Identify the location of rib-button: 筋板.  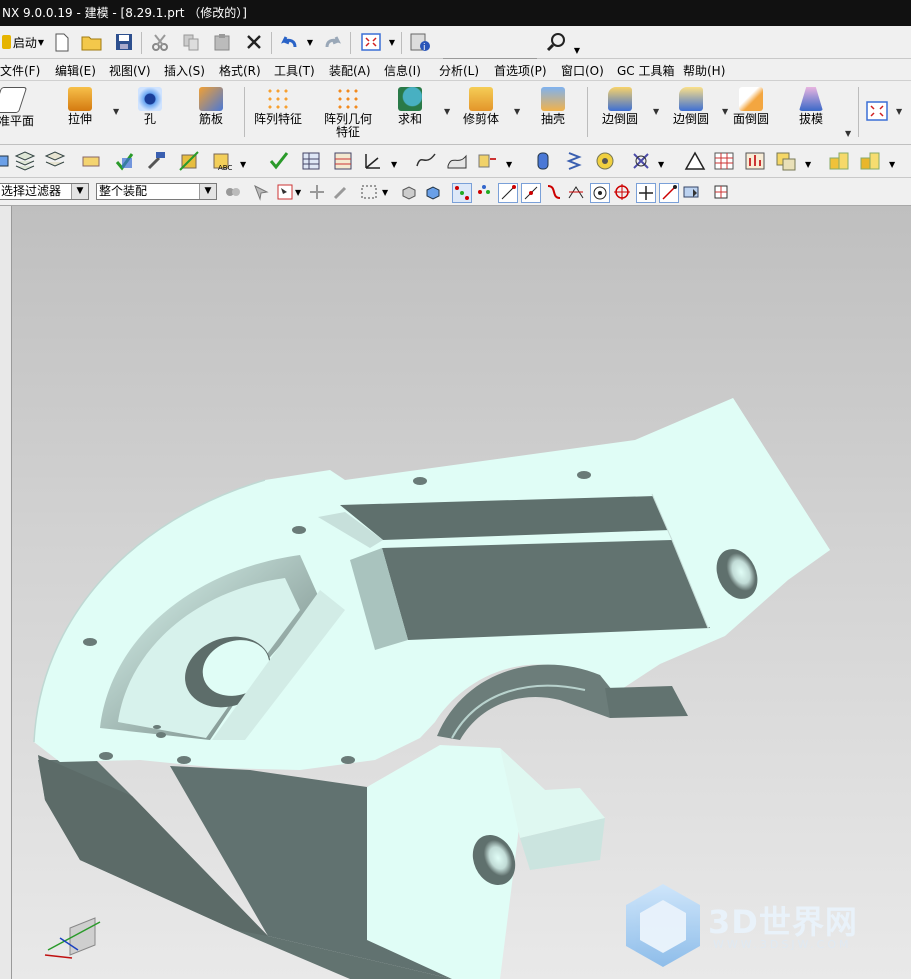
(211, 112).